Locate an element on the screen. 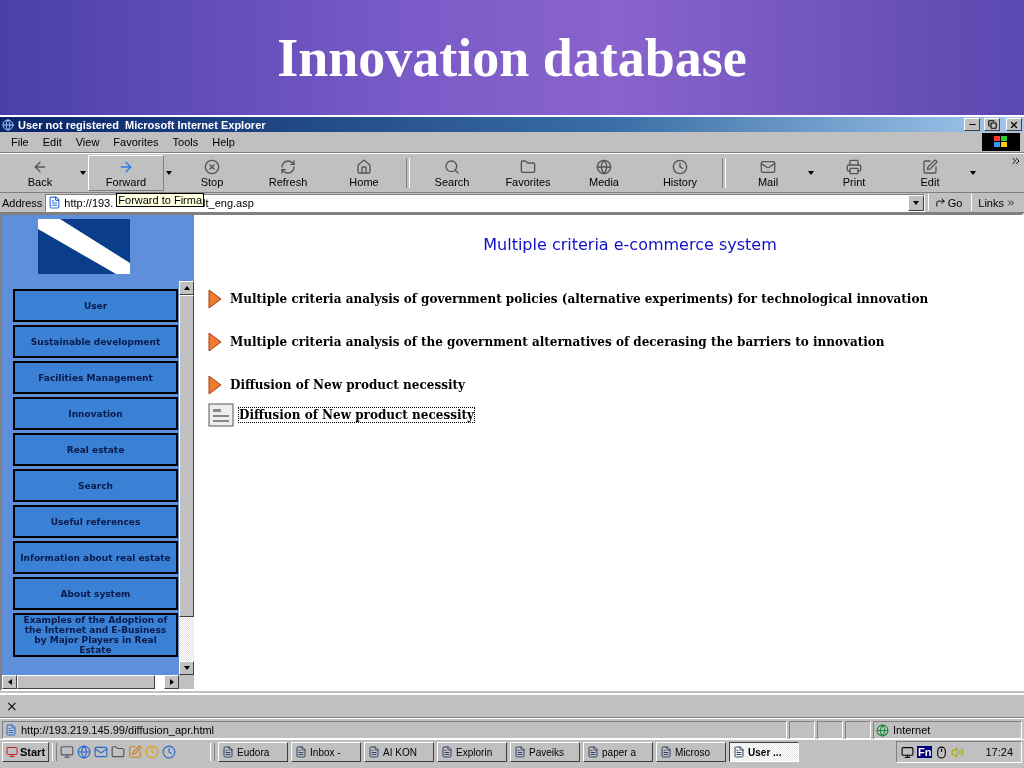  close-button is located at coordinates (1014, 124).